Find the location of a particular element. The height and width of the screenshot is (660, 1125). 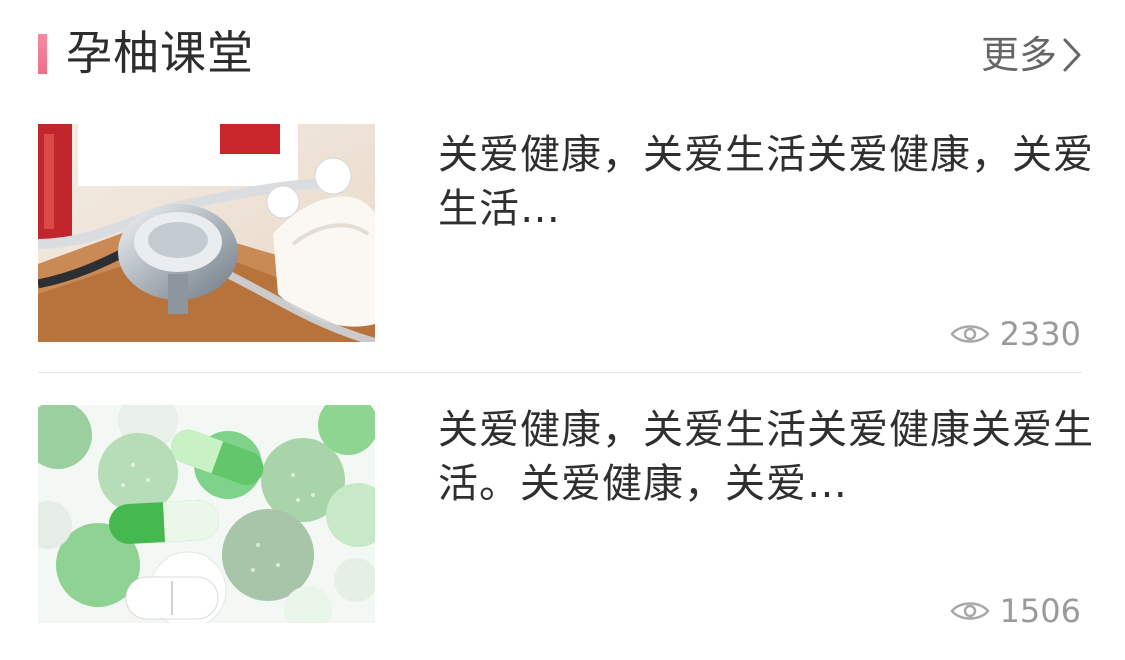

view-count: 2330 is located at coordinates (1015, 334).